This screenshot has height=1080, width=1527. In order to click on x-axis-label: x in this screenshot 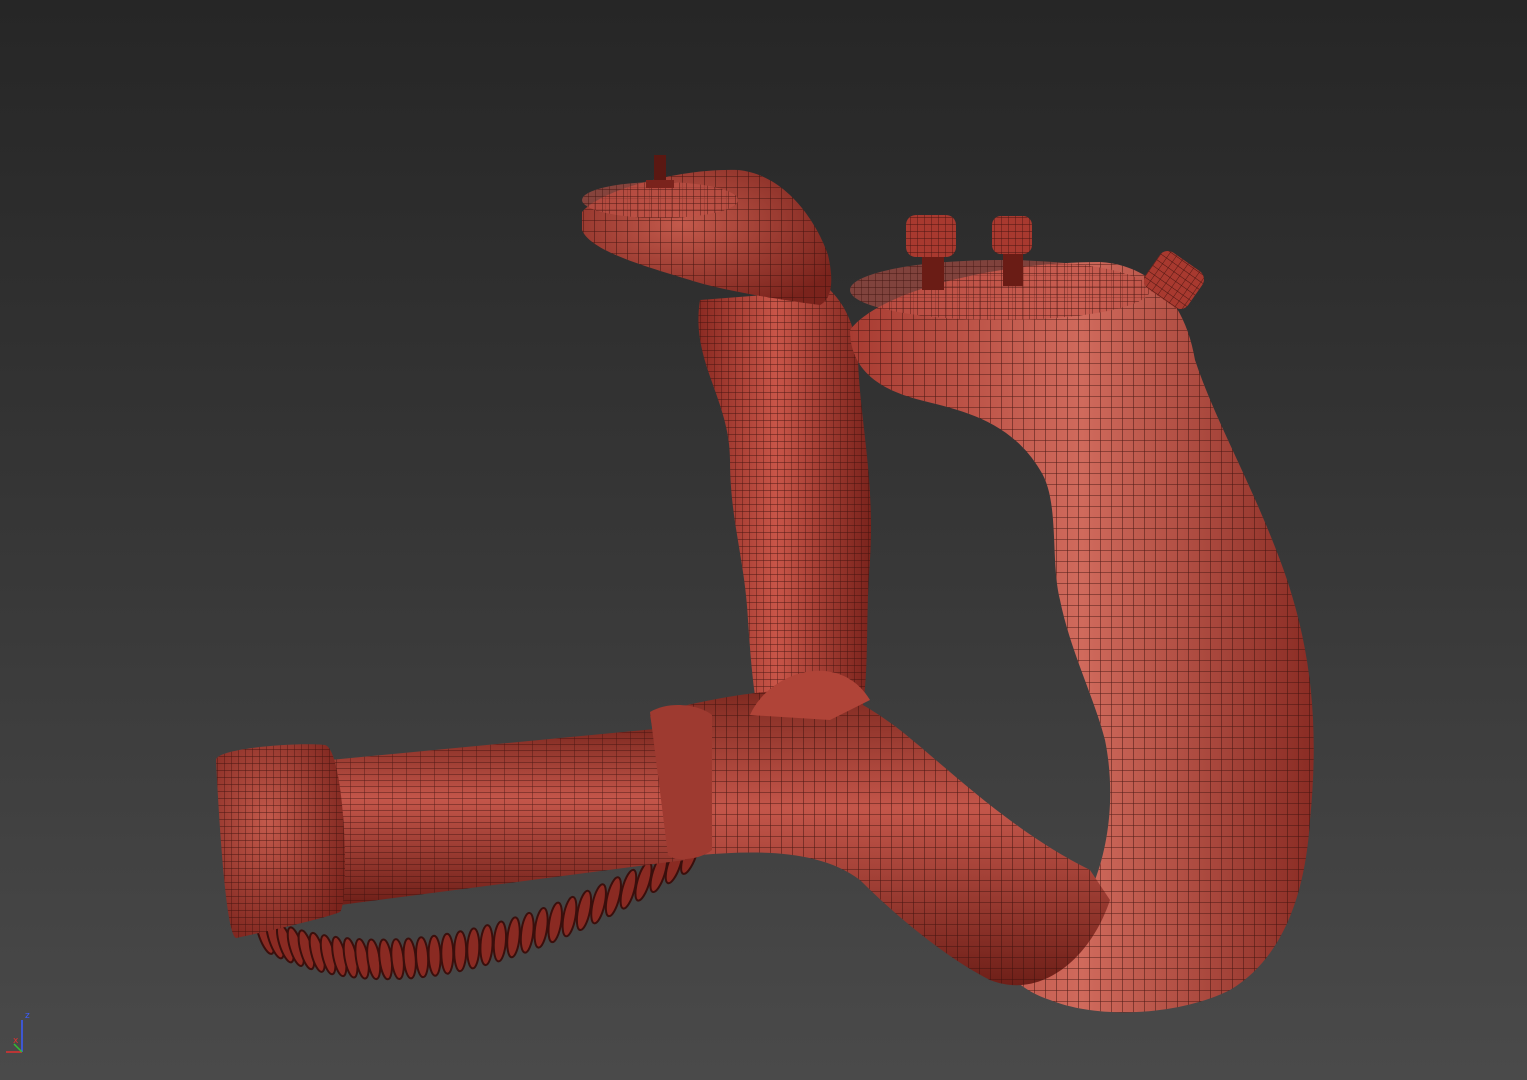, I will do `click(16, 1041)`.